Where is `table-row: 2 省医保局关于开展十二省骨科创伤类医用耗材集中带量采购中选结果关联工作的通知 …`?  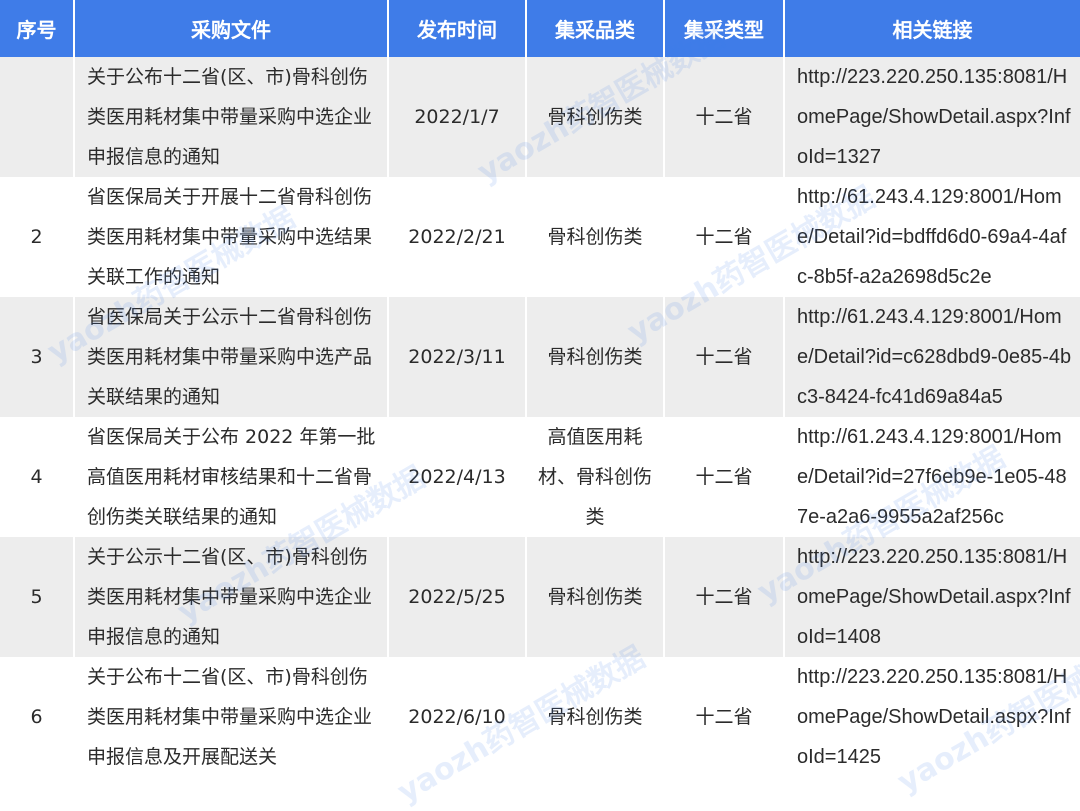 table-row: 2 省医保局关于开展十二省骨科创伤类医用耗材集中带量采购中选结果关联工作的通知 … is located at coordinates (540, 237).